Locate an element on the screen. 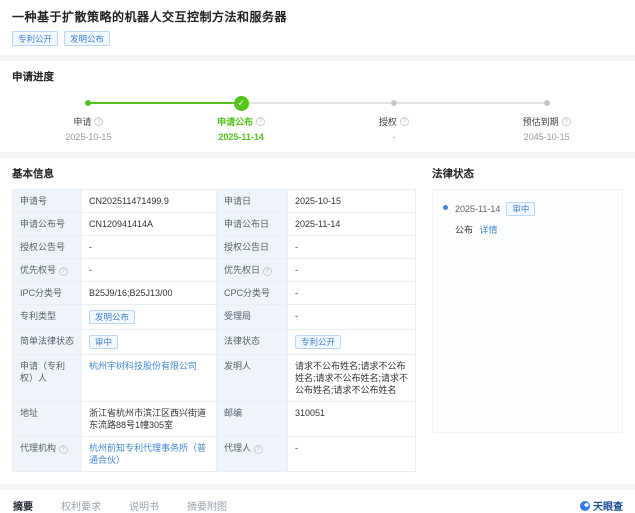 The image size is (635, 513). field-value-priority-no: - is located at coordinates (149, 270).